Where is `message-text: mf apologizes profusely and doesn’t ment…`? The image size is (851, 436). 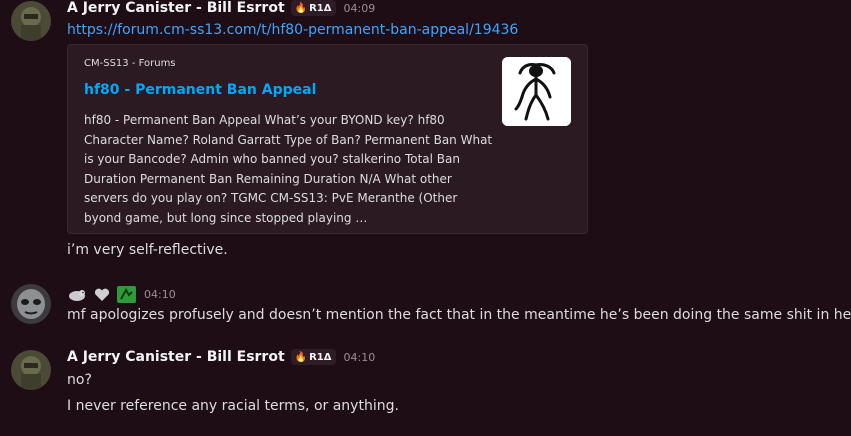 message-text: mf apologizes profusely and doesn’t ment… is located at coordinates (459, 315).